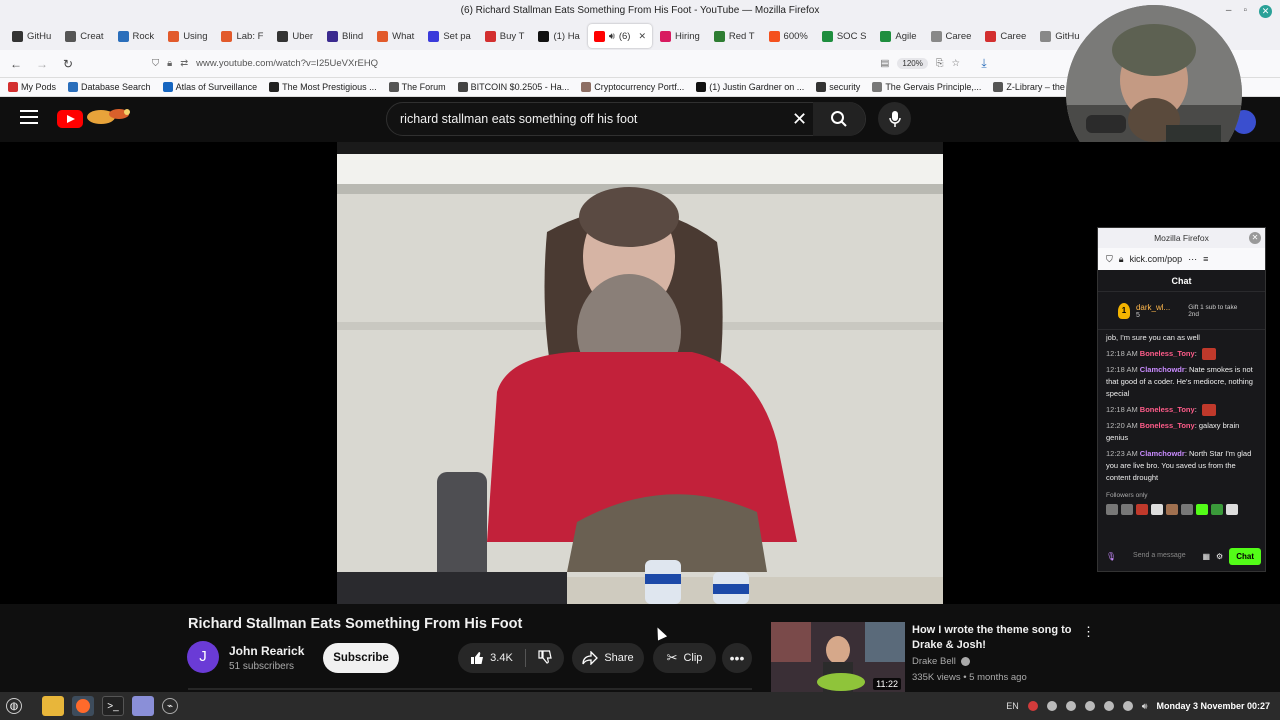 The width and height of the screenshot is (1280, 720). I want to click on permissions-icon: ⇄, so click(184, 63).